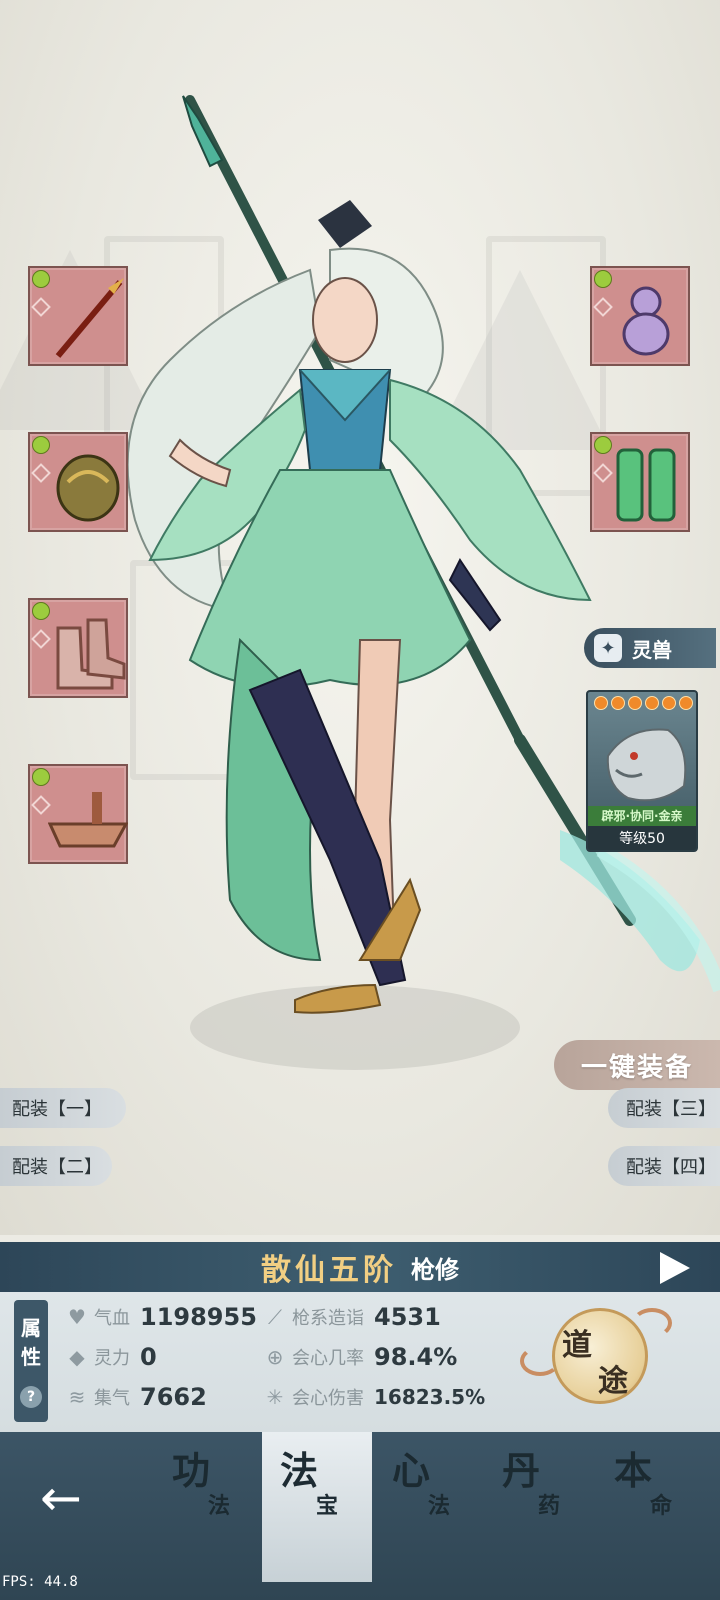 This screenshot has width=720, height=1600. Describe the element at coordinates (329, 1270) in the screenshot. I see `realm-name: 散仙五阶` at that location.